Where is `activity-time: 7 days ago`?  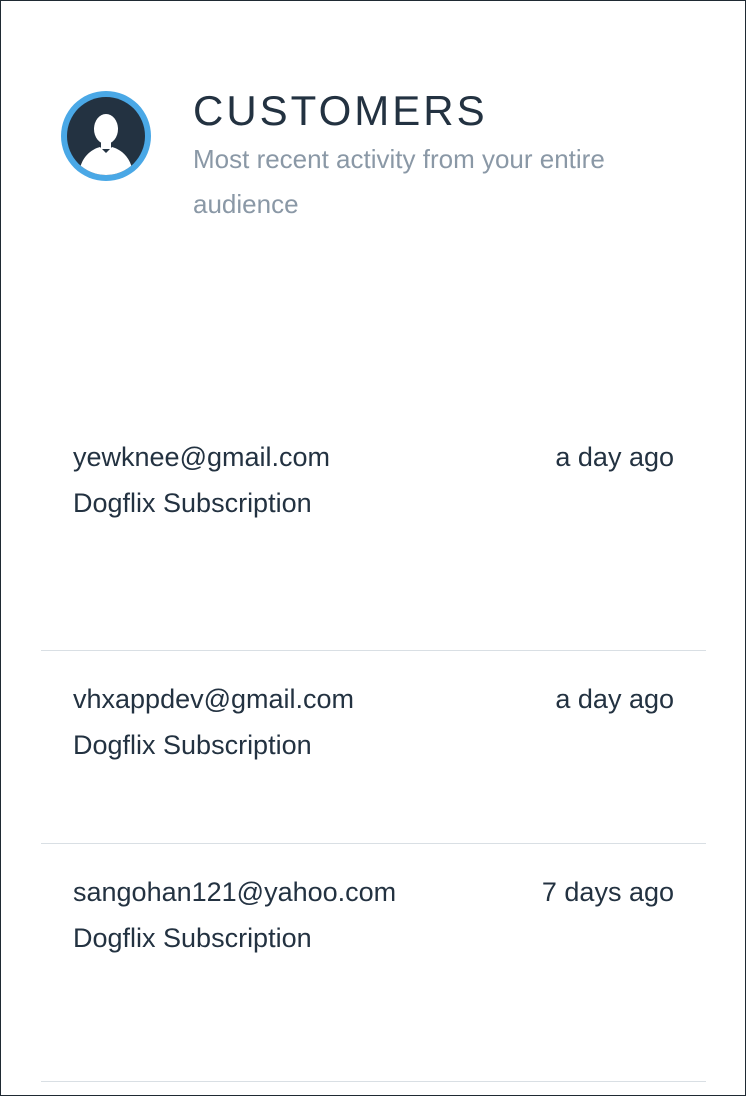 activity-time: 7 days ago is located at coordinates (607, 892).